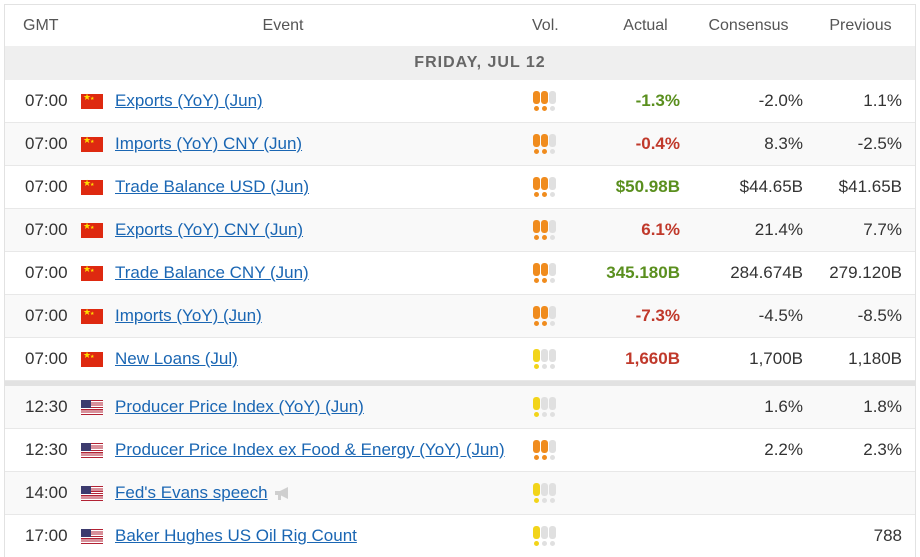  What do you see at coordinates (322, 359) in the screenshot?
I see `event-cell: New Loans (Jul)` at bounding box center [322, 359].